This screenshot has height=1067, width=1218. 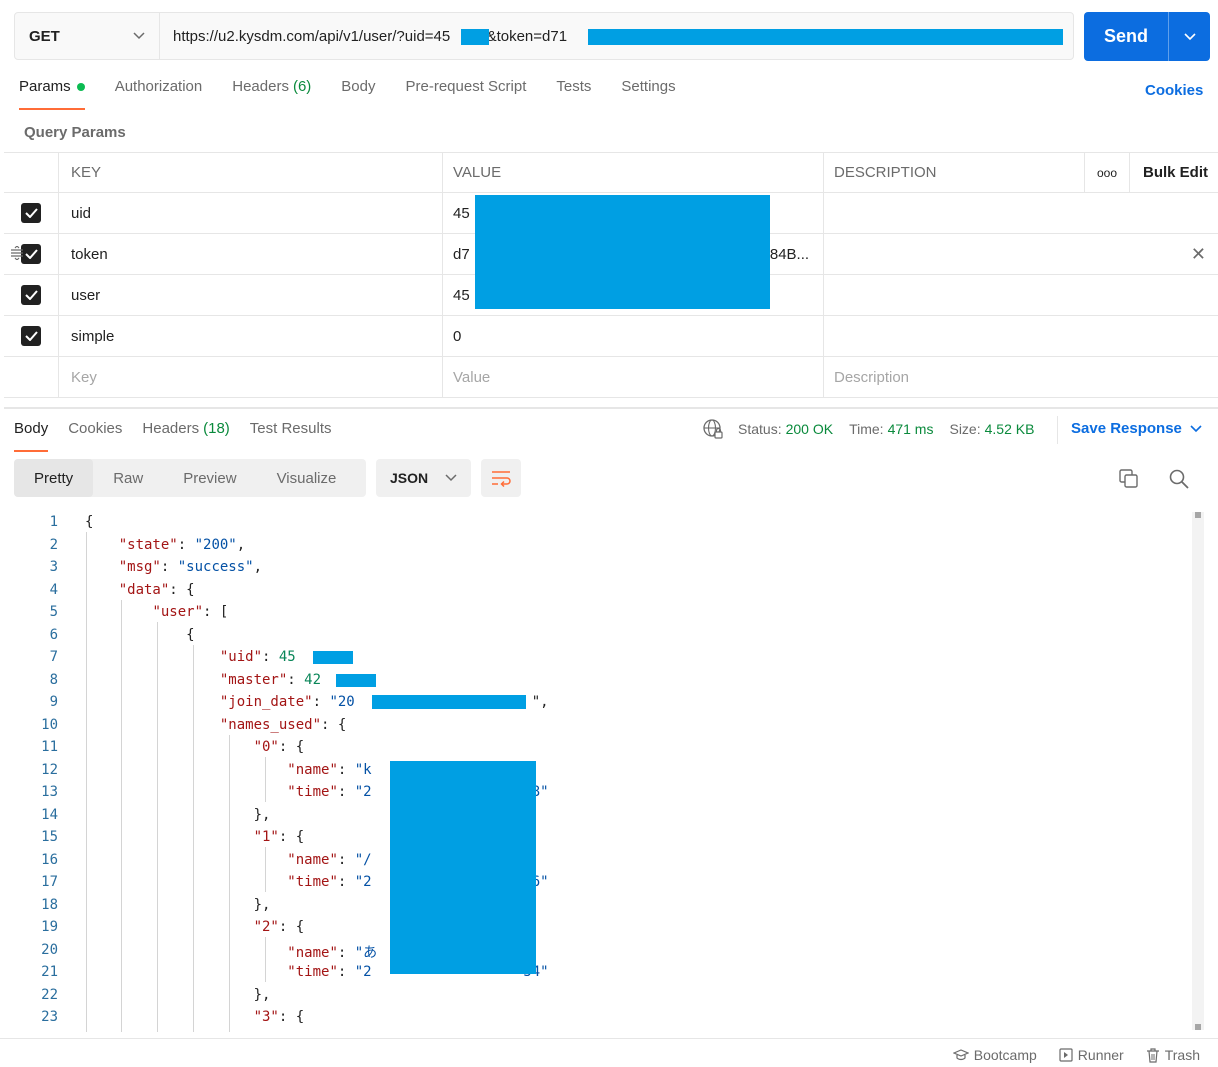 I want to click on tab-response-headers: Headers (18), so click(x=185, y=435).